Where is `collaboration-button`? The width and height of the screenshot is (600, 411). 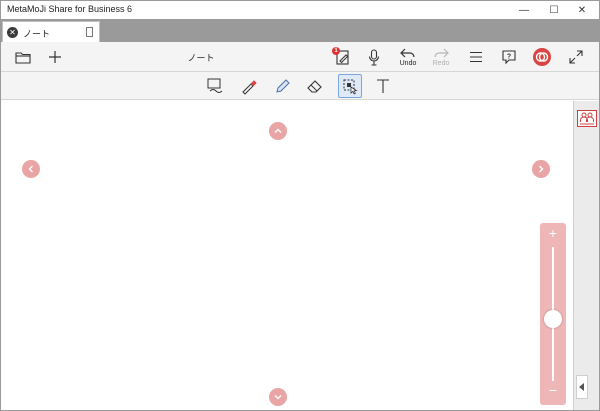
collaboration-button is located at coordinates (587, 118).